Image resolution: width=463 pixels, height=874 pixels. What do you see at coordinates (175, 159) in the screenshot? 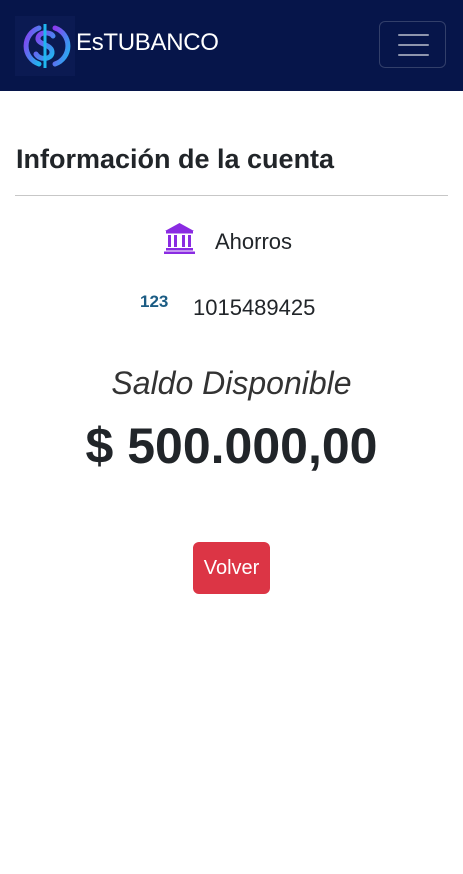
I see `page-title: Información de la cuenta` at bounding box center [175, 159].